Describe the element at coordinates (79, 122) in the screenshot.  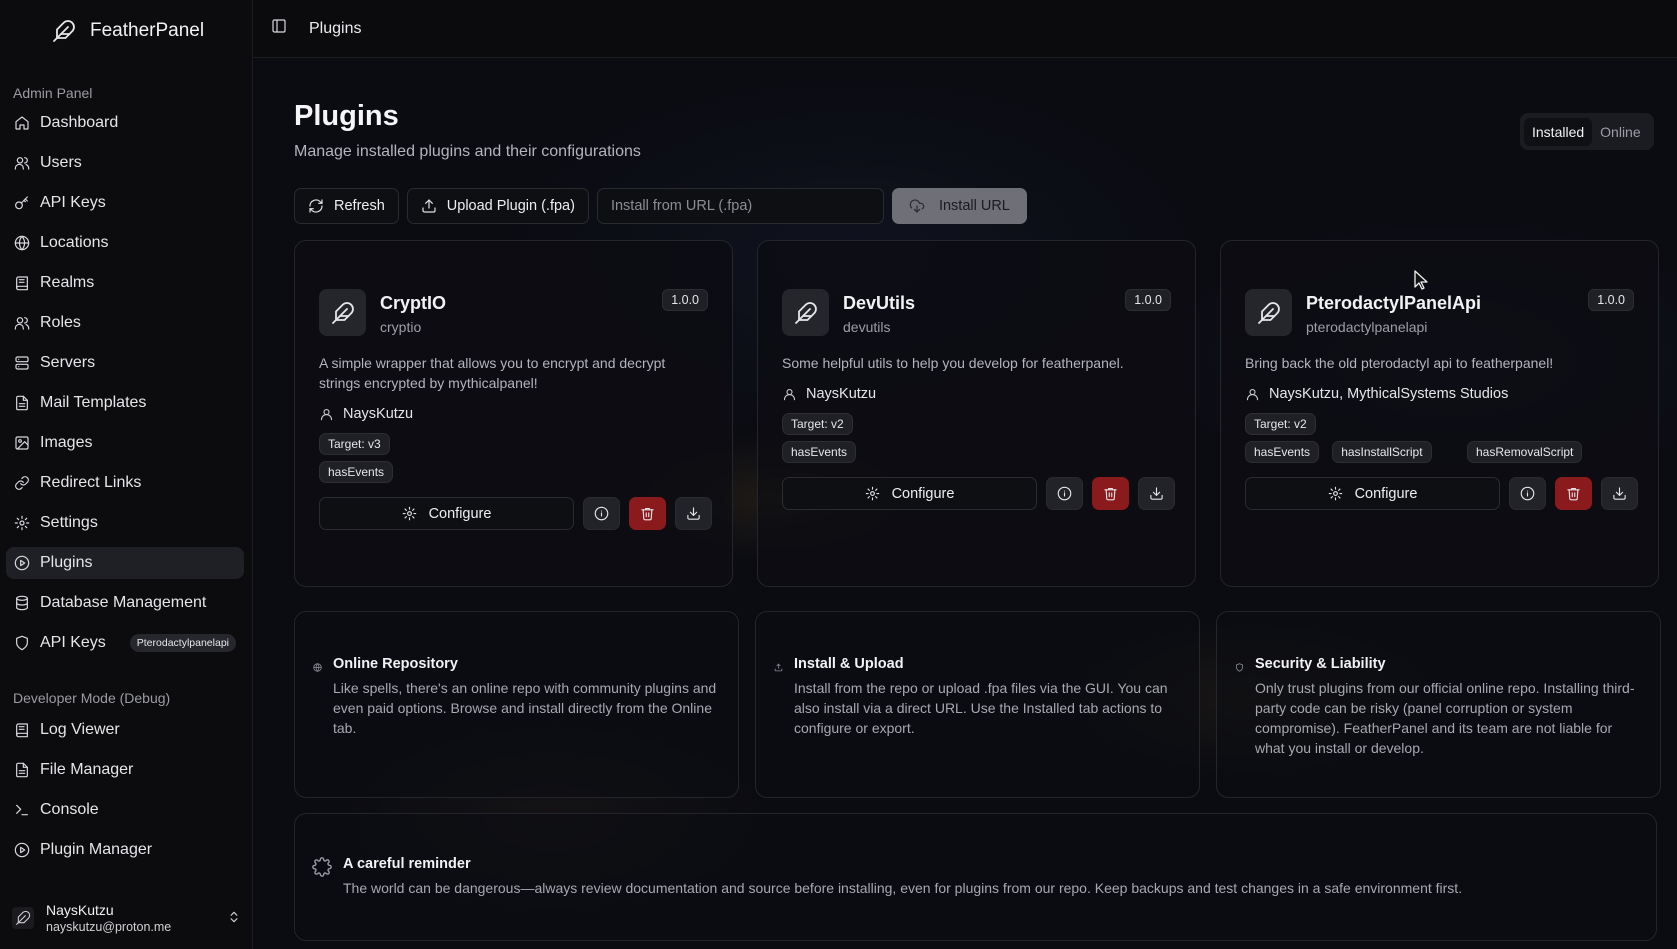
I see `sidebar-item-label: Dashboard` at that location.